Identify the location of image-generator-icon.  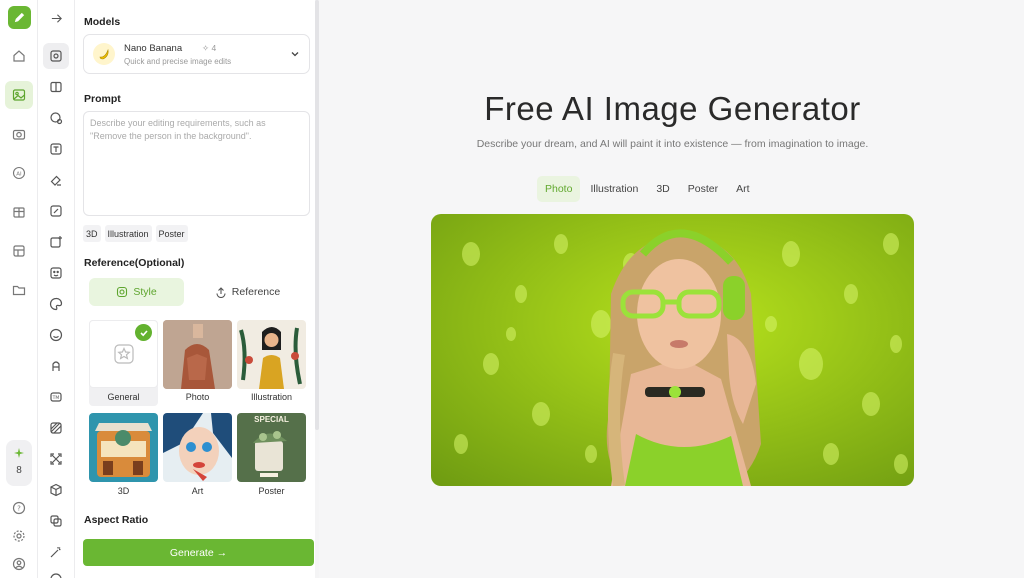
(19, 95).